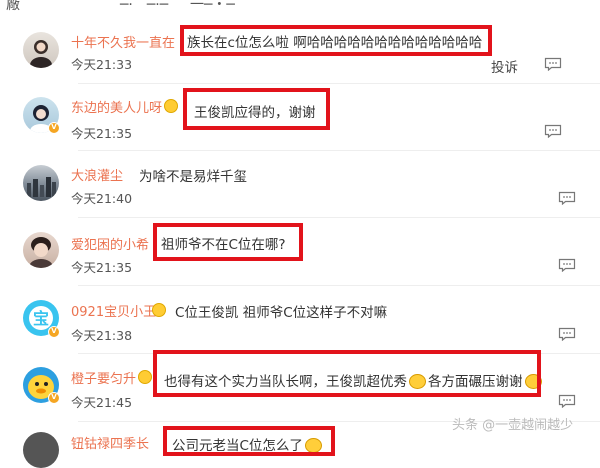  What do you see at coordinates (144, 6) in the screenshot?
I see `fragment-mid: ─· ─·─` at bounding box center [144, 6].